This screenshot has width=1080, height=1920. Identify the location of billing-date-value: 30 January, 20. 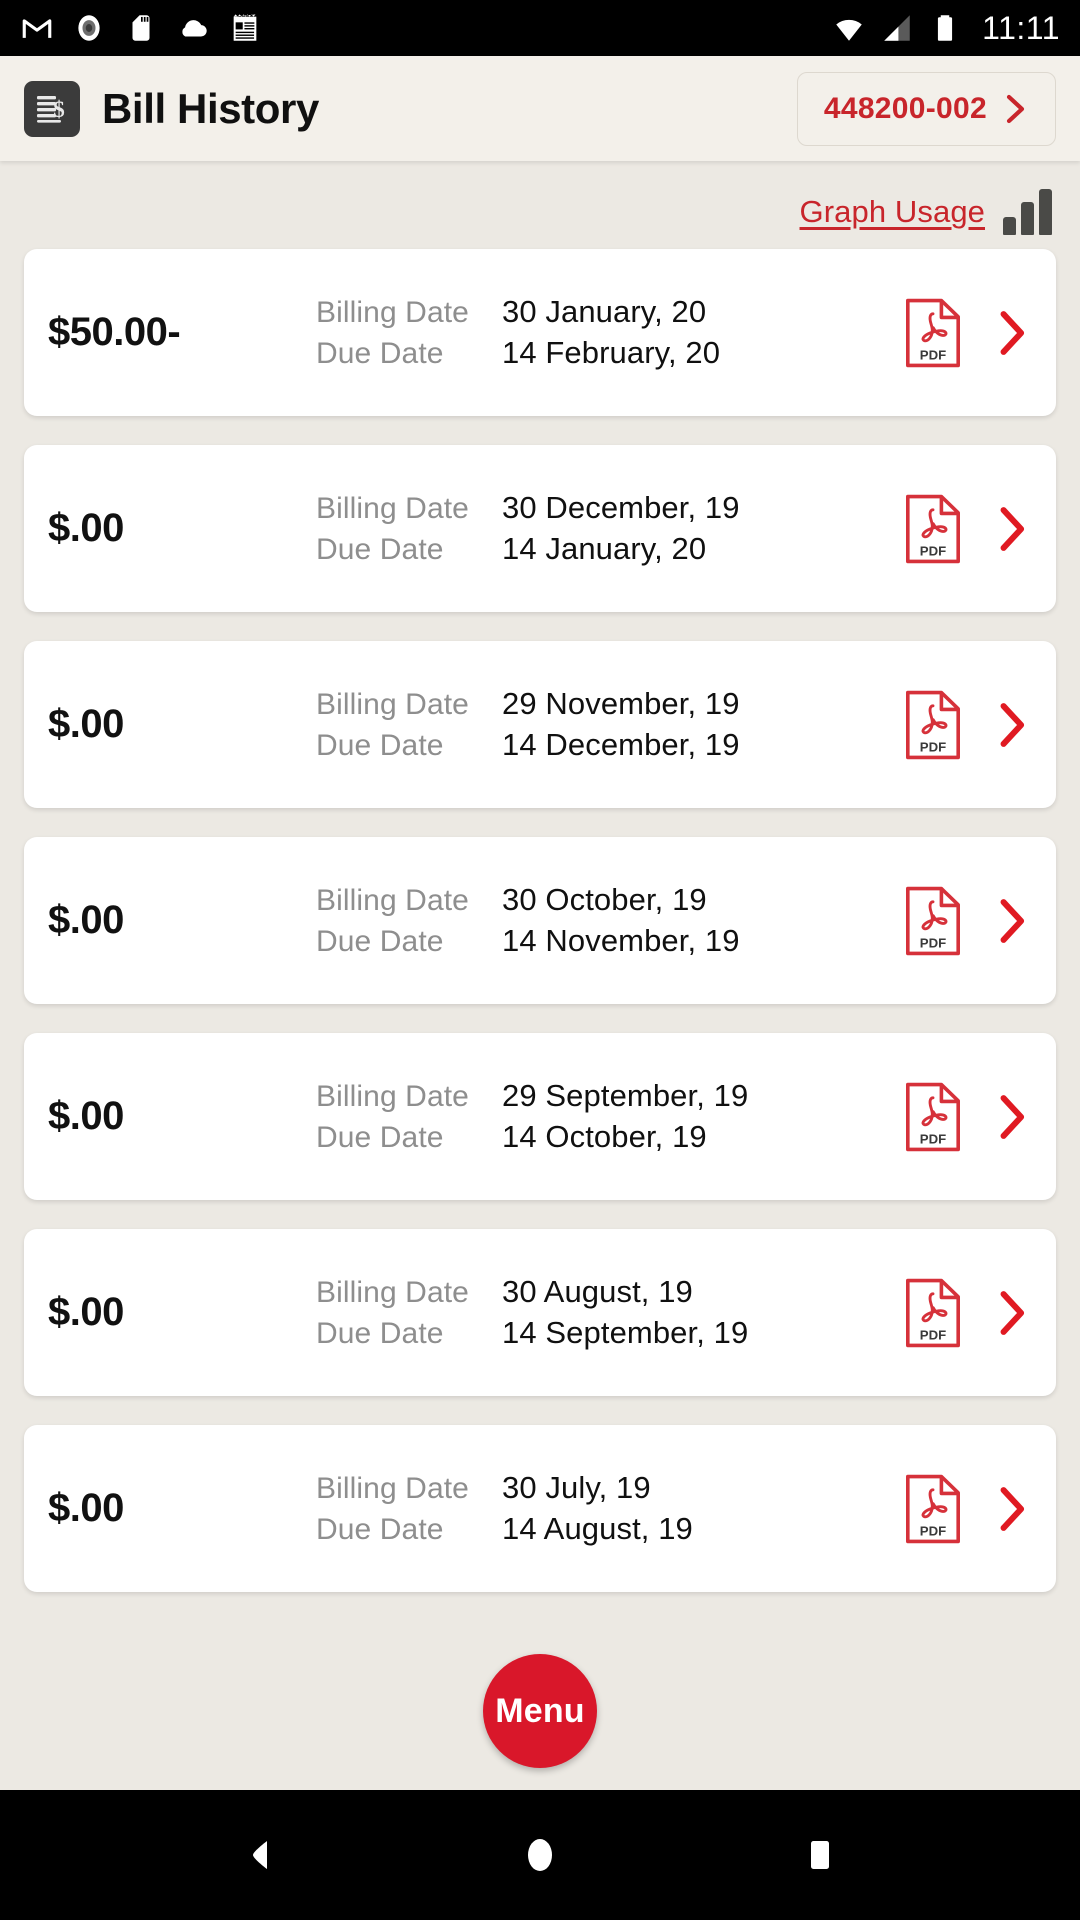
(604, 311).